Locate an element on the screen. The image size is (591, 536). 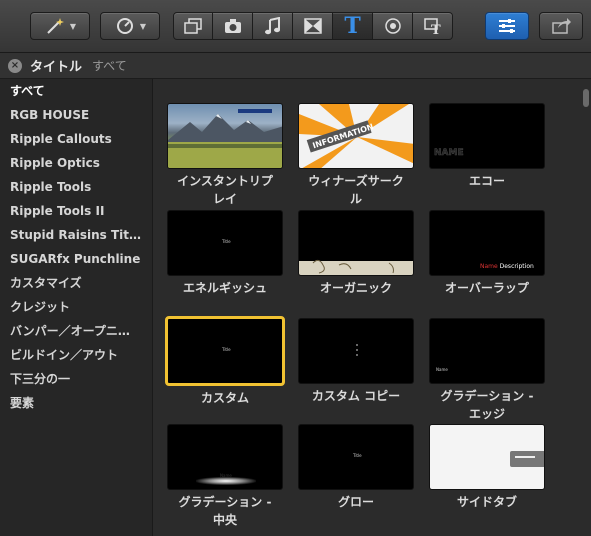
title-tile: オーガニック is located at coordinates (356, 253).